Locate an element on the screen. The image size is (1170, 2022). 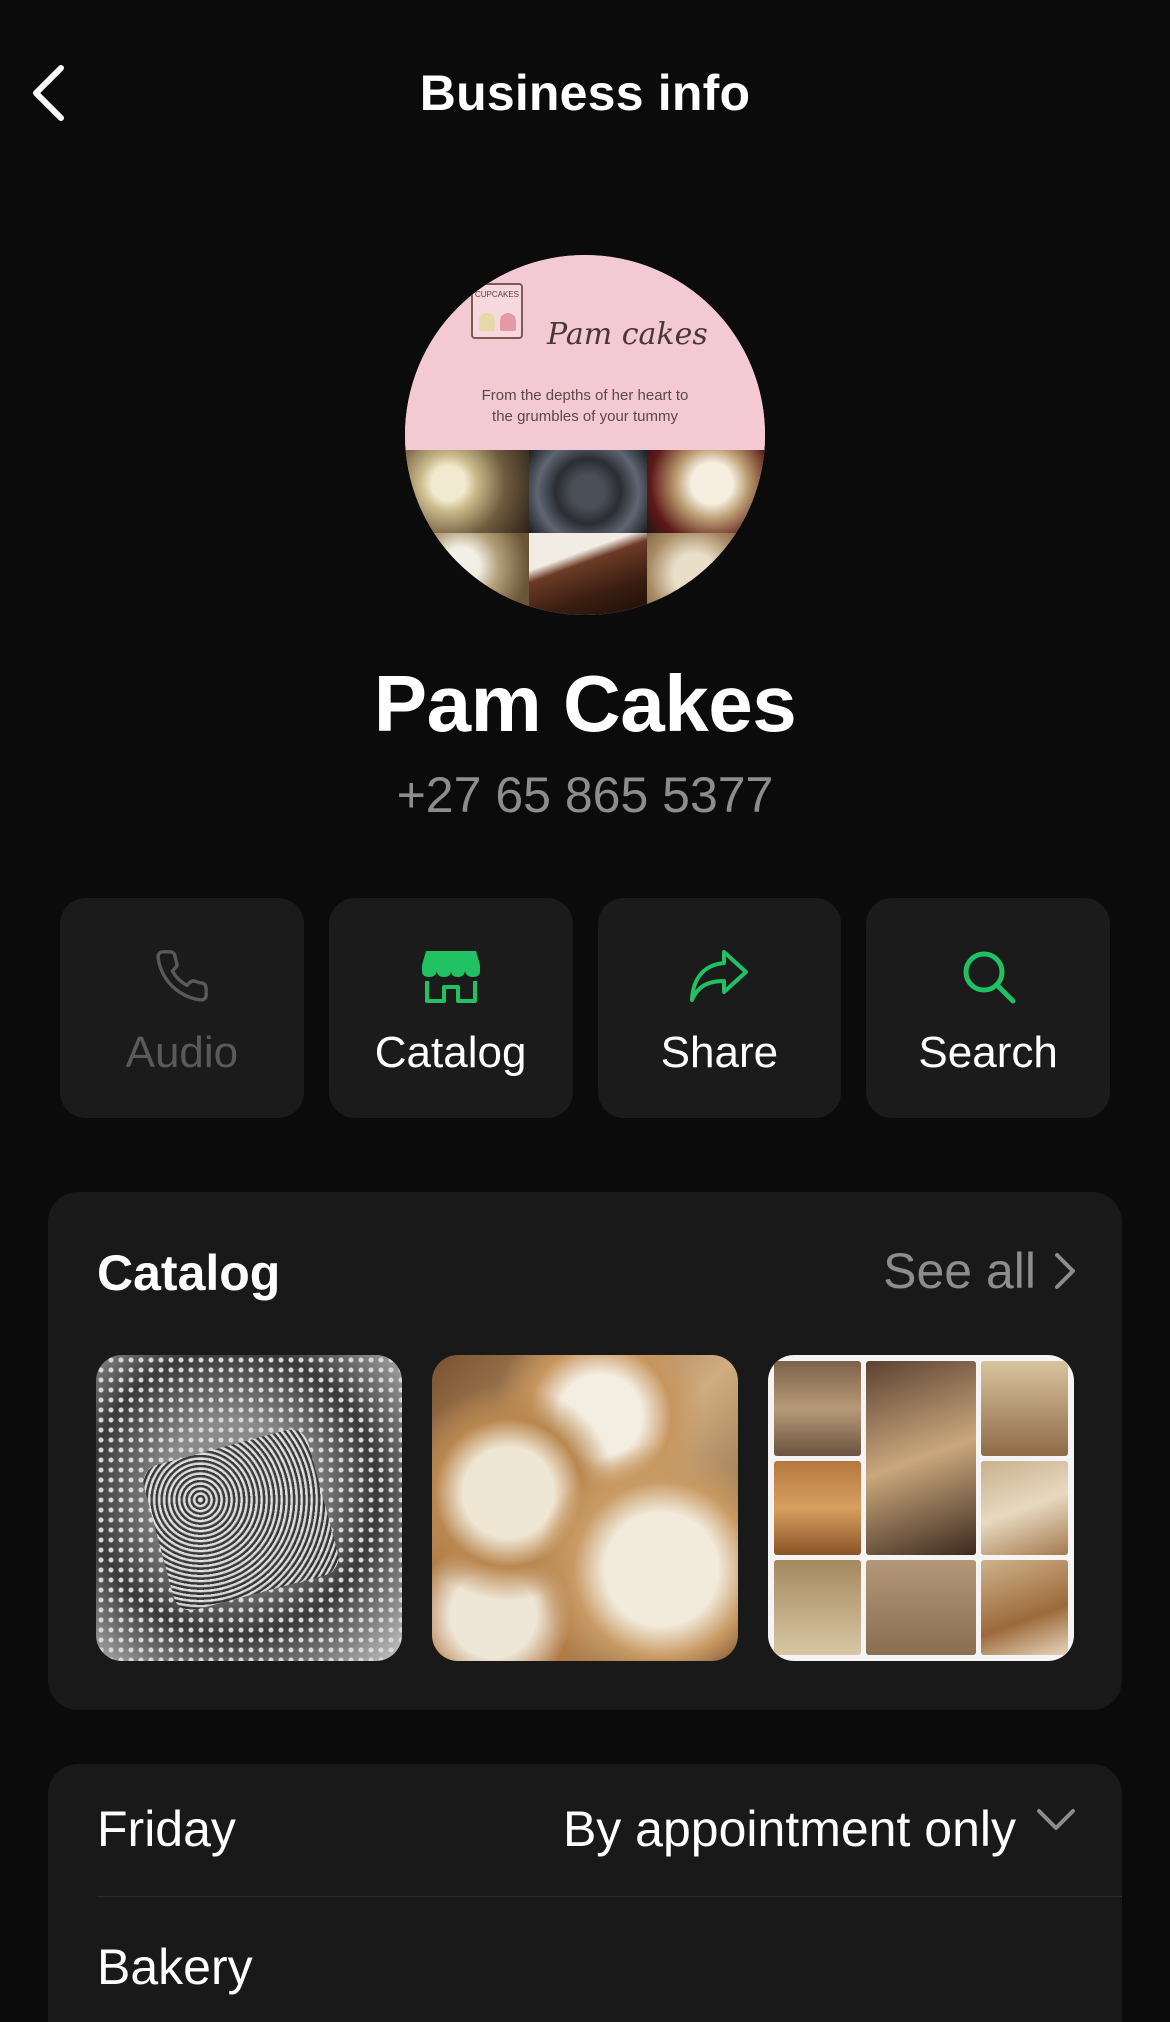
business-hours-row: Friday By appointment only is located at coordinates (609, 1830).